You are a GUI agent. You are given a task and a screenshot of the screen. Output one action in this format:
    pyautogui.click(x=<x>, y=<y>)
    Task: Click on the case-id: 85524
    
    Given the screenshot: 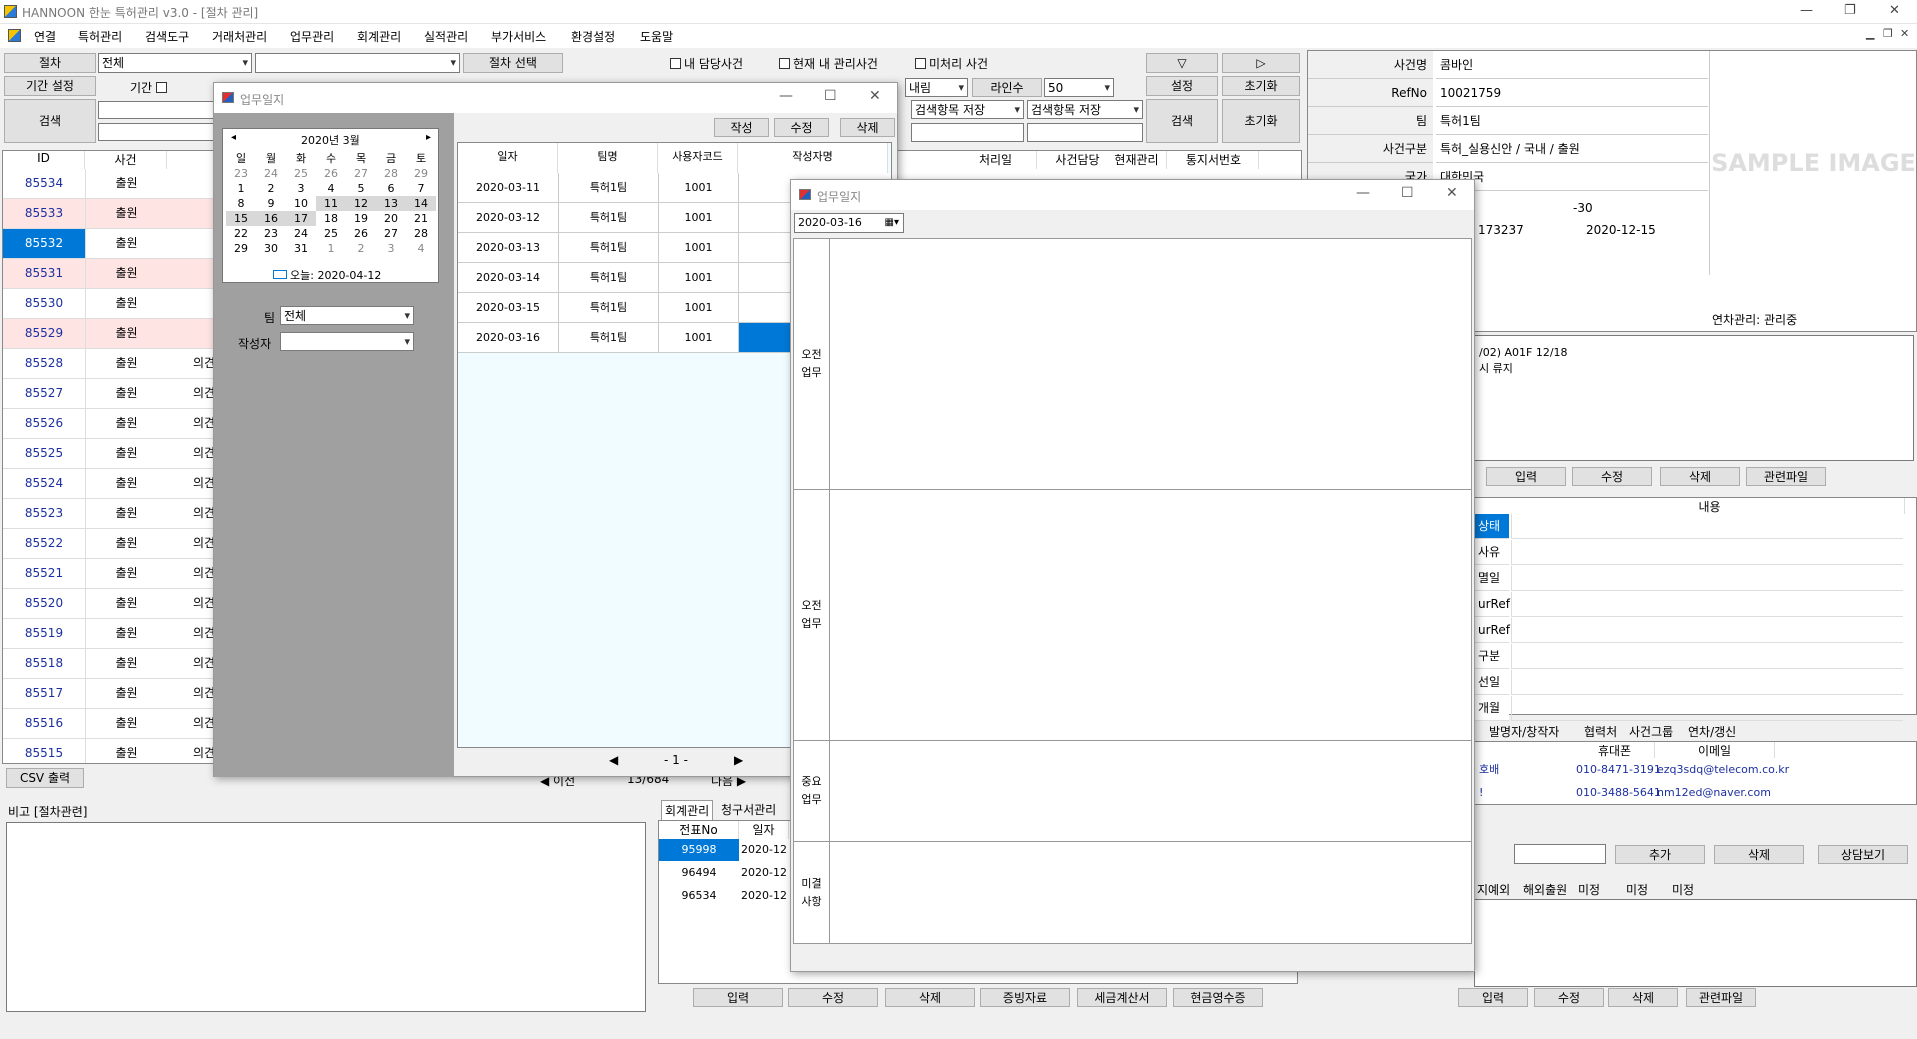 What is the action you would take?
    pyautogui.click(x=44, y=483)
    